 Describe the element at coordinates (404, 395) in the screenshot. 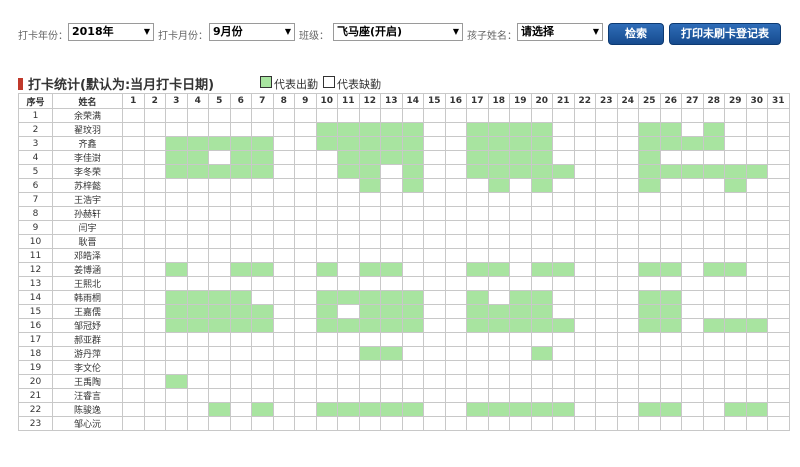

I see `table-row: 21 汪睿言` at that location.